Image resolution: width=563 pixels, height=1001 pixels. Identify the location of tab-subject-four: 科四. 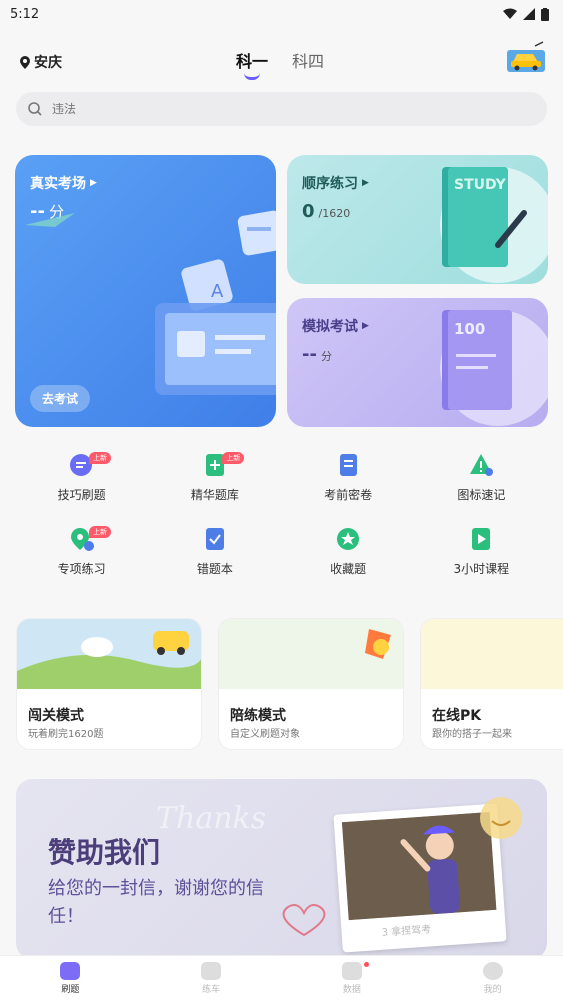
(308, 64).